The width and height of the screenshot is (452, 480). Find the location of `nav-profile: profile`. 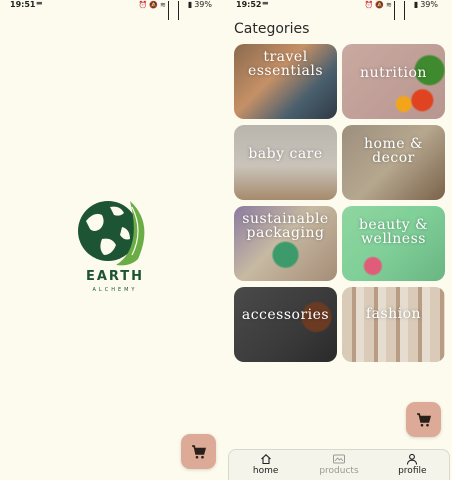

nav-profile: profile is located at coordinates (412, 465).